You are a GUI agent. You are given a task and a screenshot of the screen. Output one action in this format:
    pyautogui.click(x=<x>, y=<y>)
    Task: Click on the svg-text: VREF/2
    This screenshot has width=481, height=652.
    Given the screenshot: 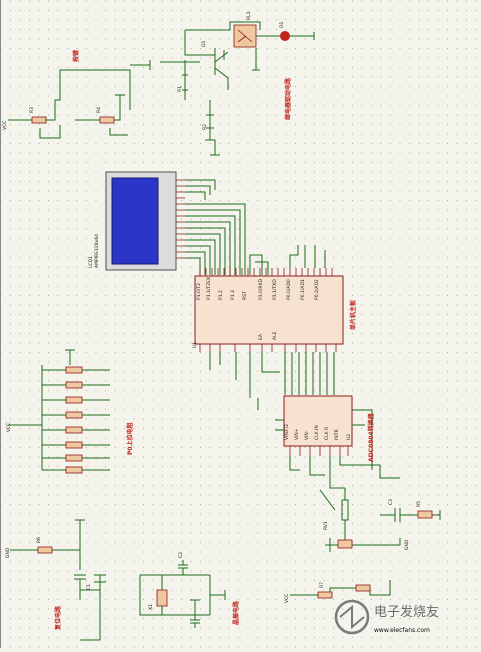 What is the action you would take?
    pyautogui.click(x=287, y=432)
    